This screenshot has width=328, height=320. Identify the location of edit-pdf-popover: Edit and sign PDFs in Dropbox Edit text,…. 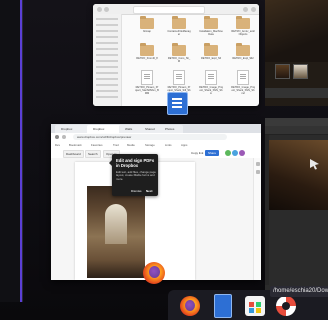
(133, 175).